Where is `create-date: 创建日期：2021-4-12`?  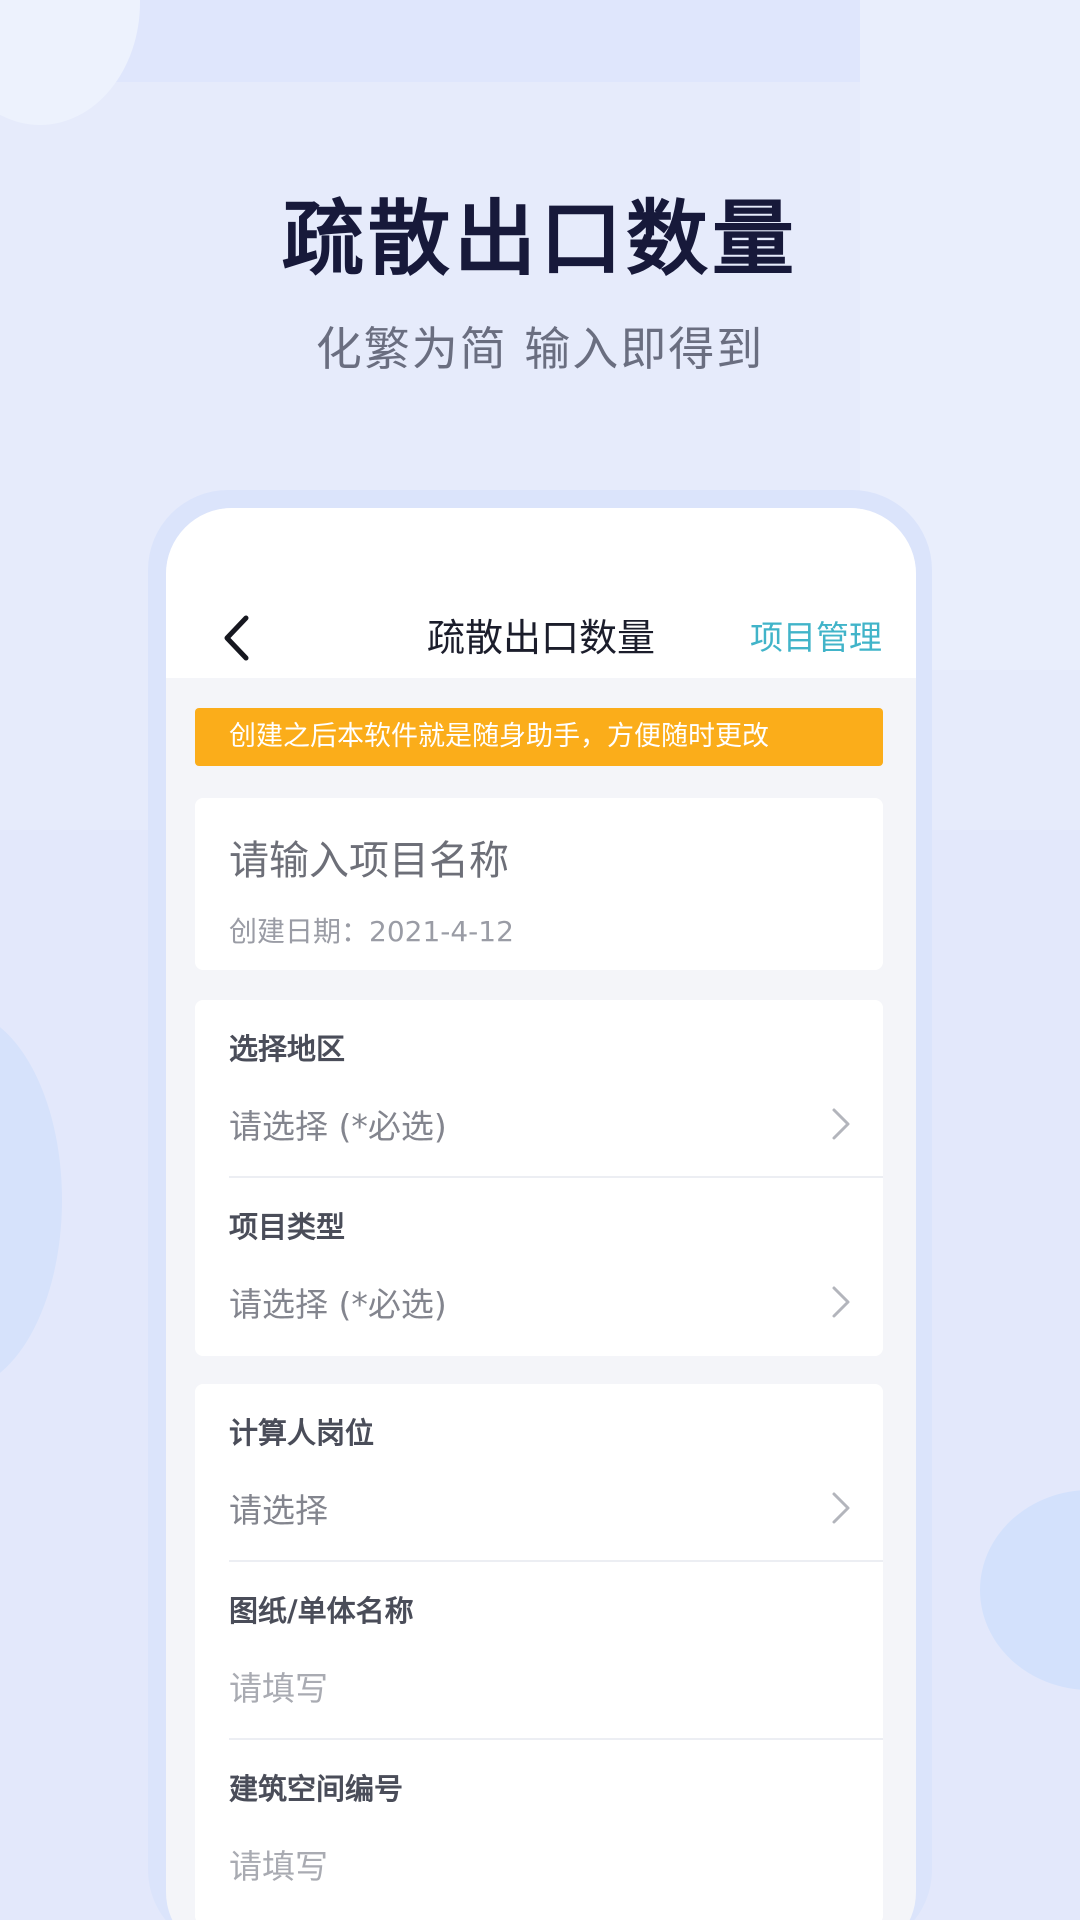
create-date: 创建日期：2021-4-12 is located at coordinates (371, 931).